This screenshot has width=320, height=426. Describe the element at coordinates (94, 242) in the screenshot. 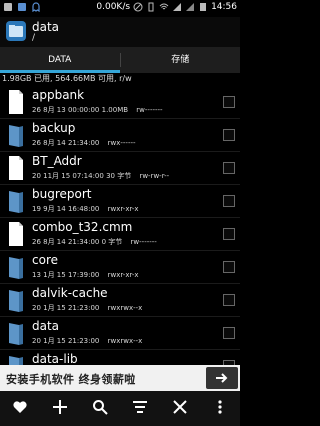

I see `file-meta: 26 8月 14 21:34:00 0 字节 rw-------` at that location.